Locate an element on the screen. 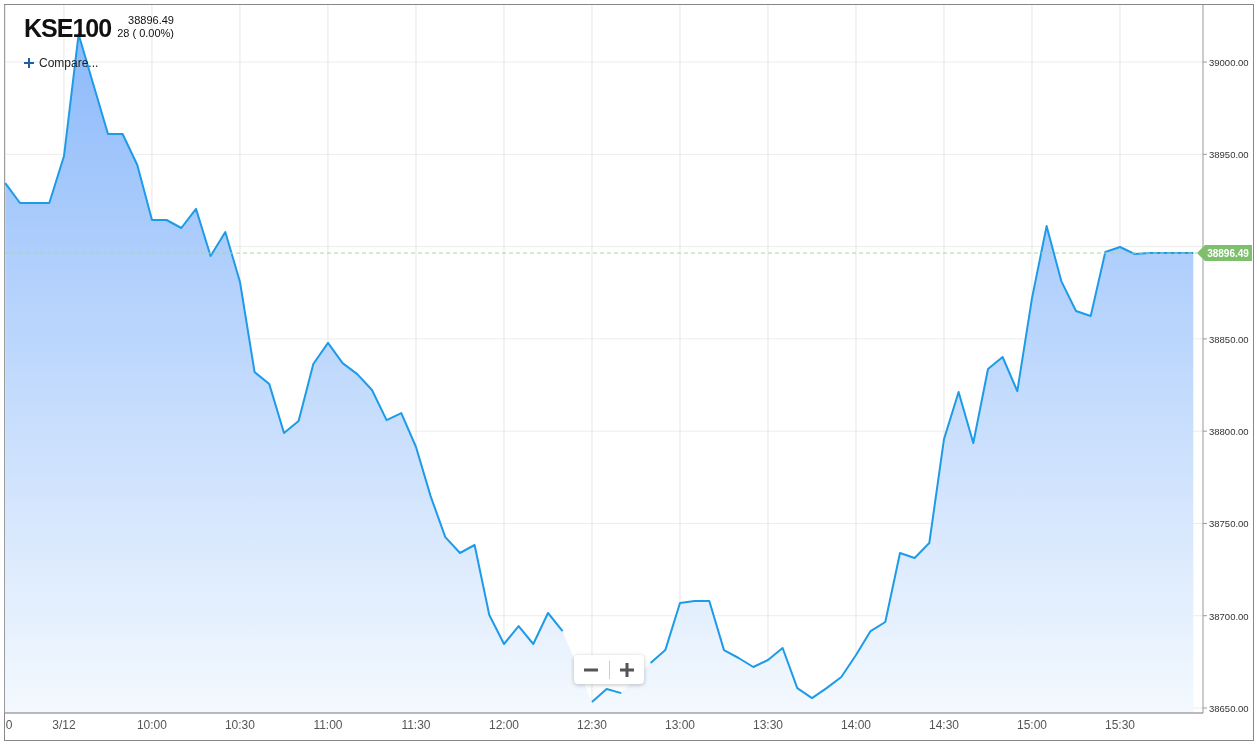 The height and width of the screenshot is (745, 1257). axis-label: 11:30 is located at coordinates (416, 725).